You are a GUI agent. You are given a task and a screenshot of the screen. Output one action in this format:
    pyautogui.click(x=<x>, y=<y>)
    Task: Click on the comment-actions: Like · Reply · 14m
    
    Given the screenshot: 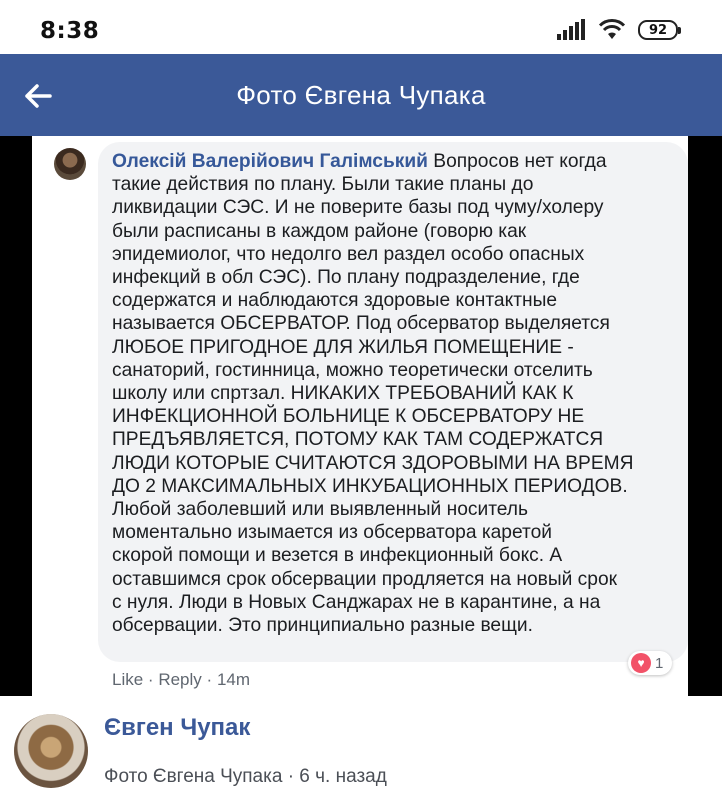 What is the action you would take?
    pyautogui.click(x=181, y=680)
    